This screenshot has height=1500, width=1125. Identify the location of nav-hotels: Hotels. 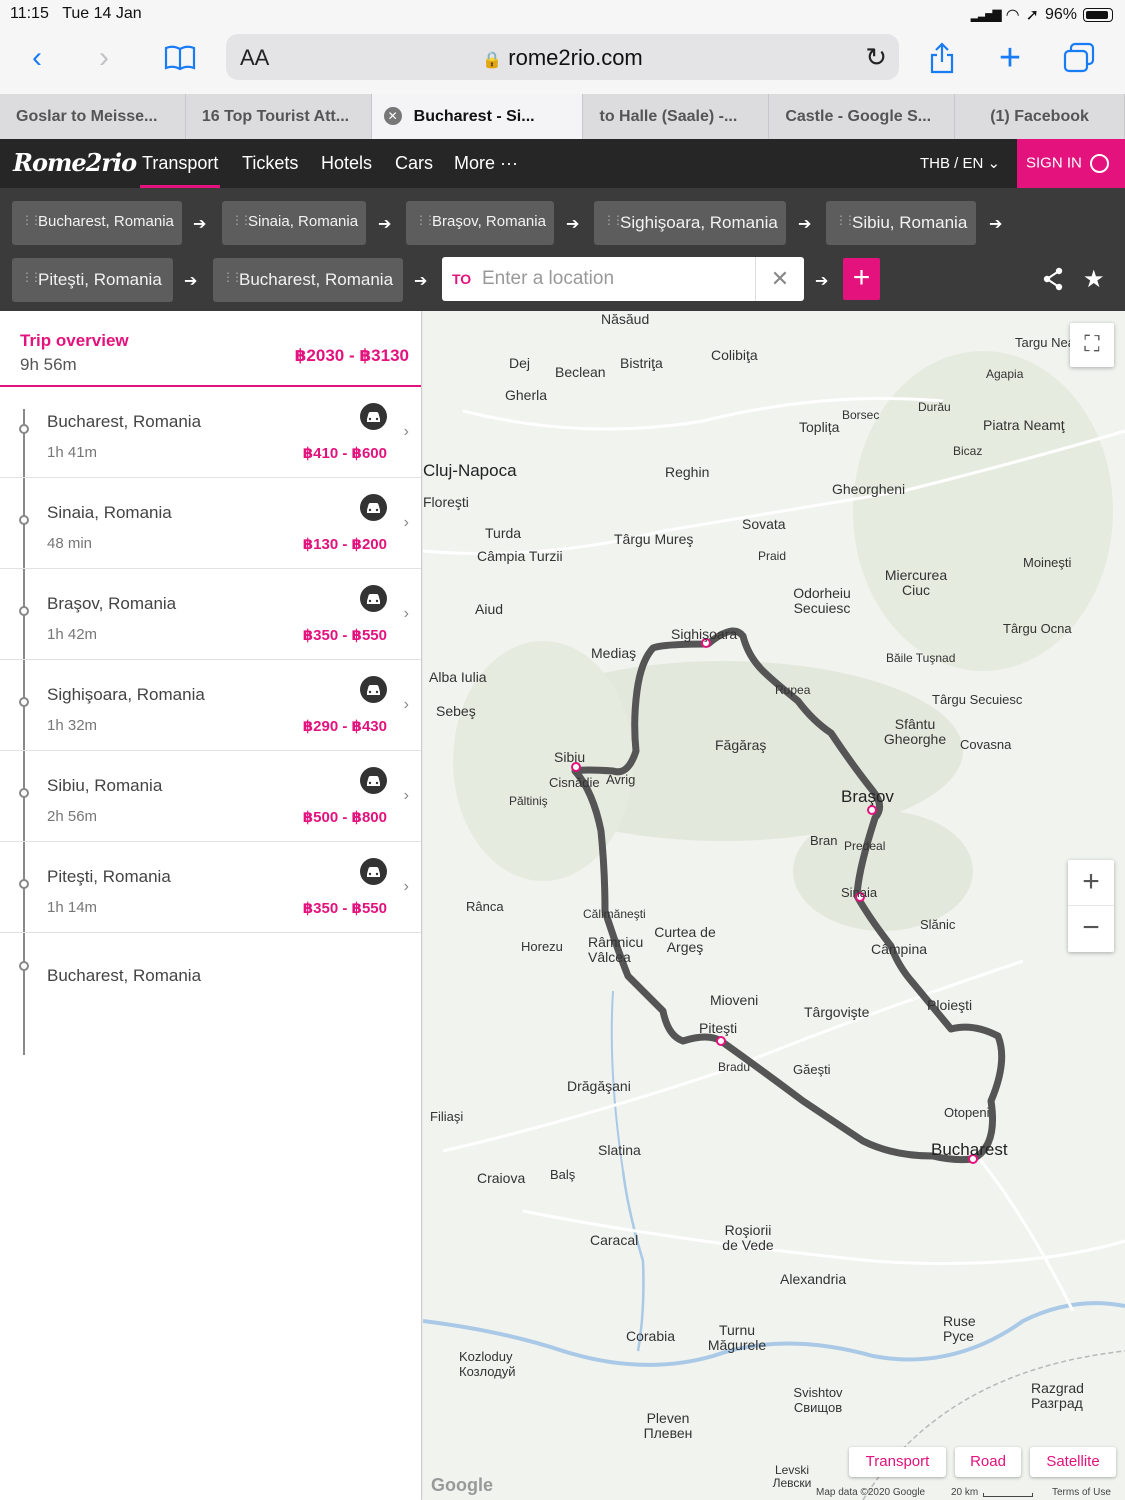
(346, 163).